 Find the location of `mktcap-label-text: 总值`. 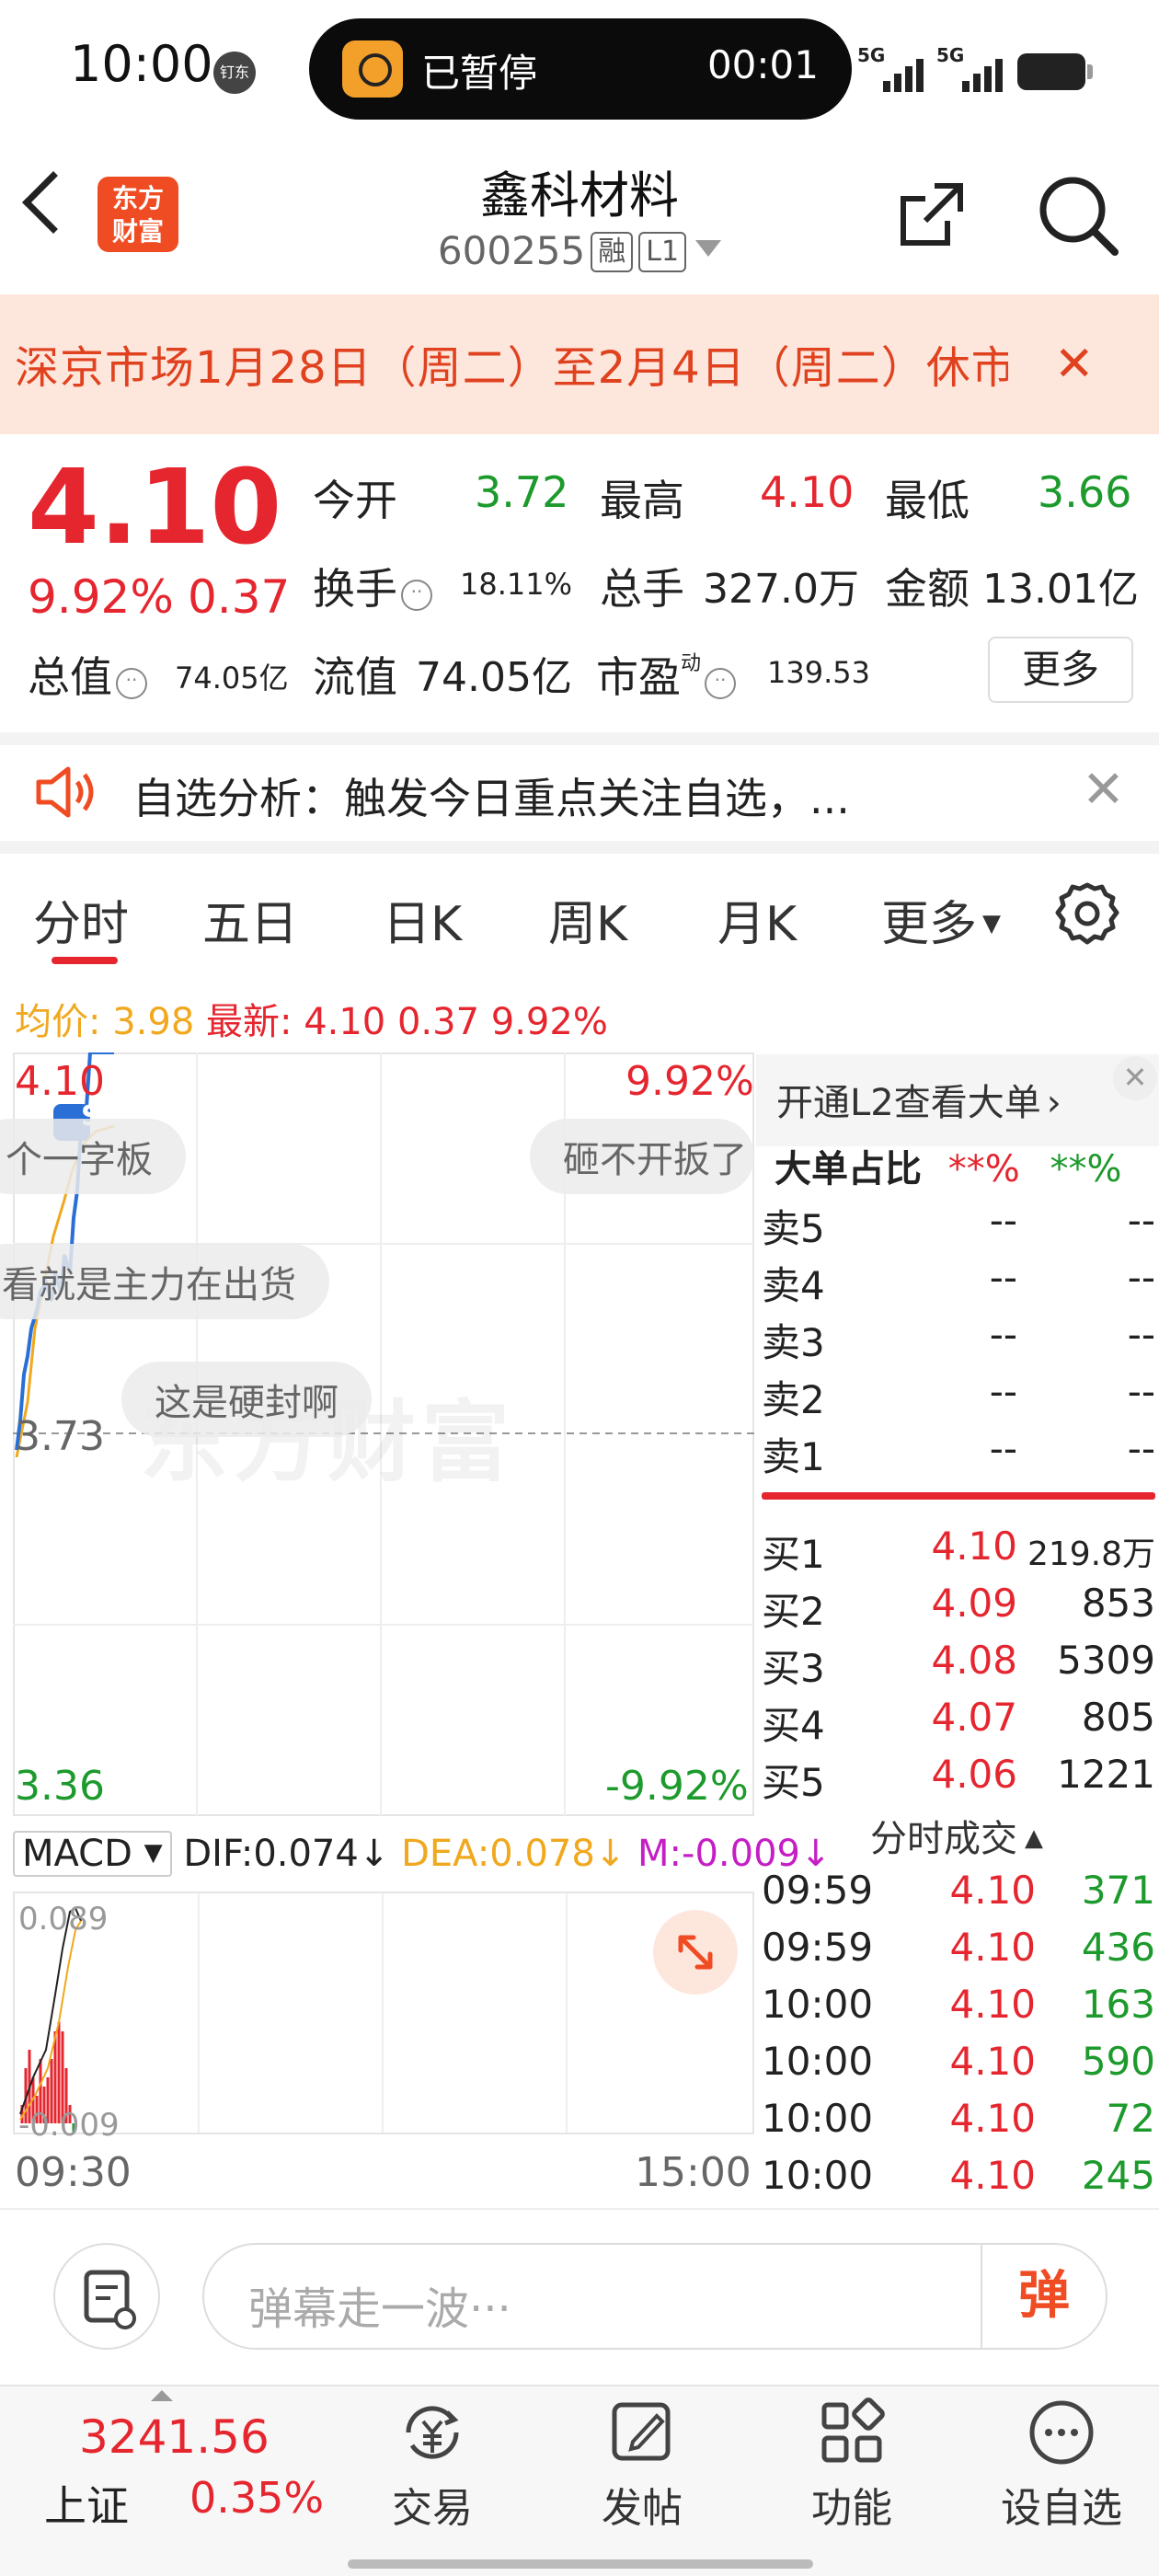

mktcap-label-text: 总值 is located at coordinates (70, 677).